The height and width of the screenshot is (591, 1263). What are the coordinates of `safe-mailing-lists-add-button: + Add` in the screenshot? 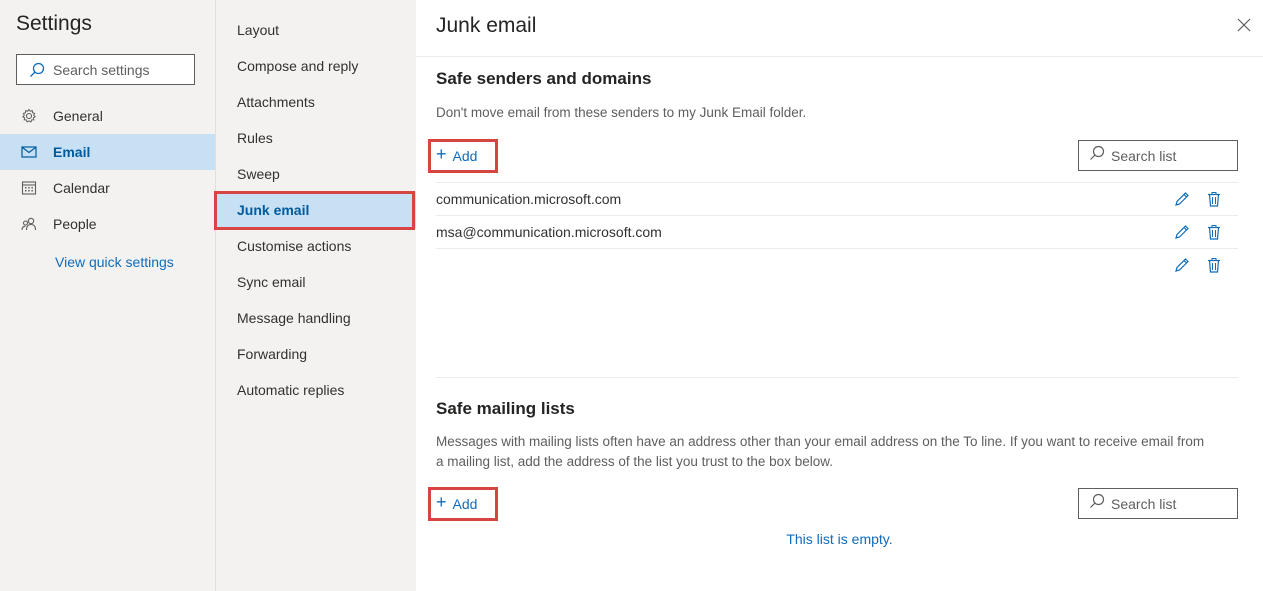 It's located at (464, 503).